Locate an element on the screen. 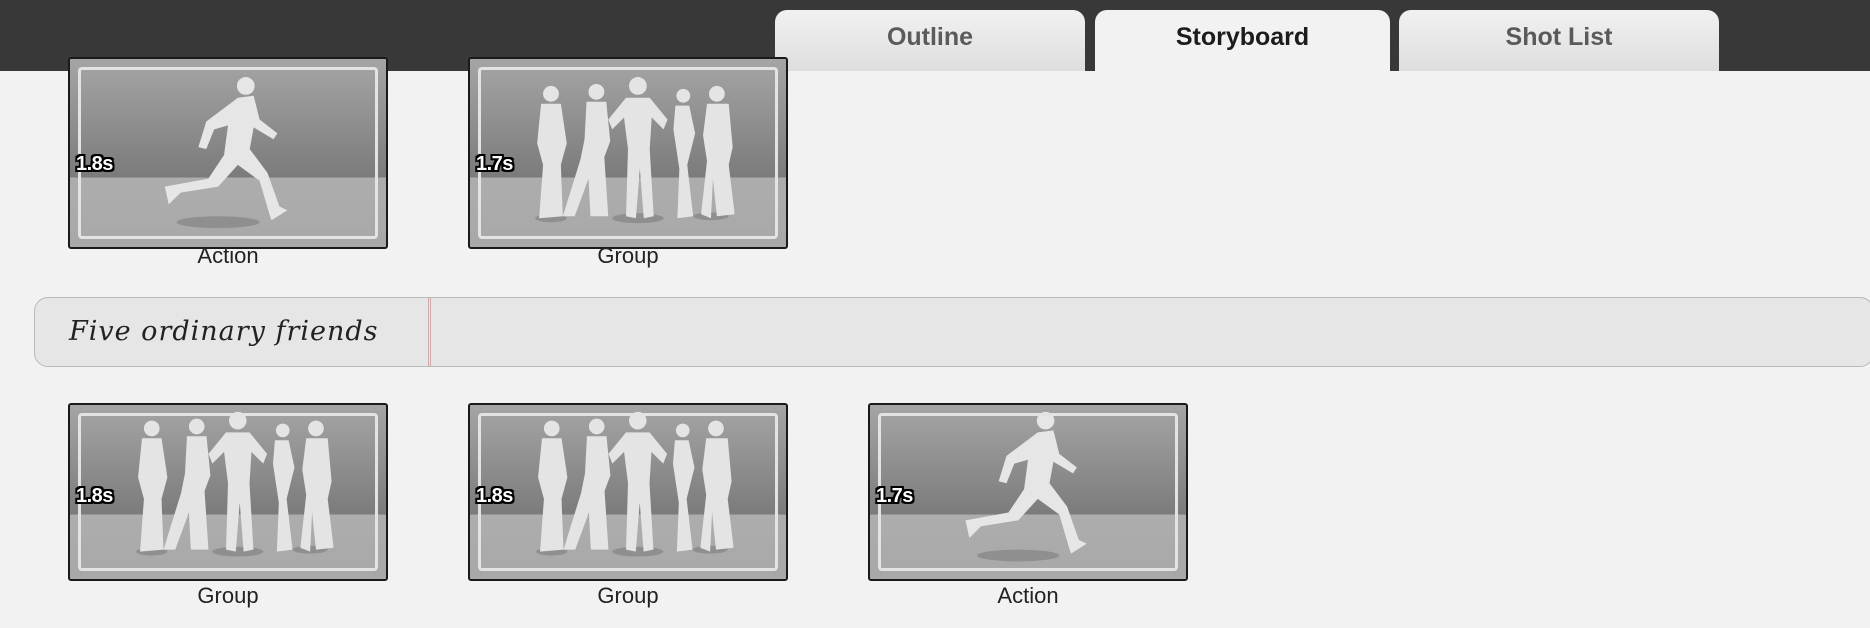  tab-shot-list: Shot List is located at coordinates (1559, 40).